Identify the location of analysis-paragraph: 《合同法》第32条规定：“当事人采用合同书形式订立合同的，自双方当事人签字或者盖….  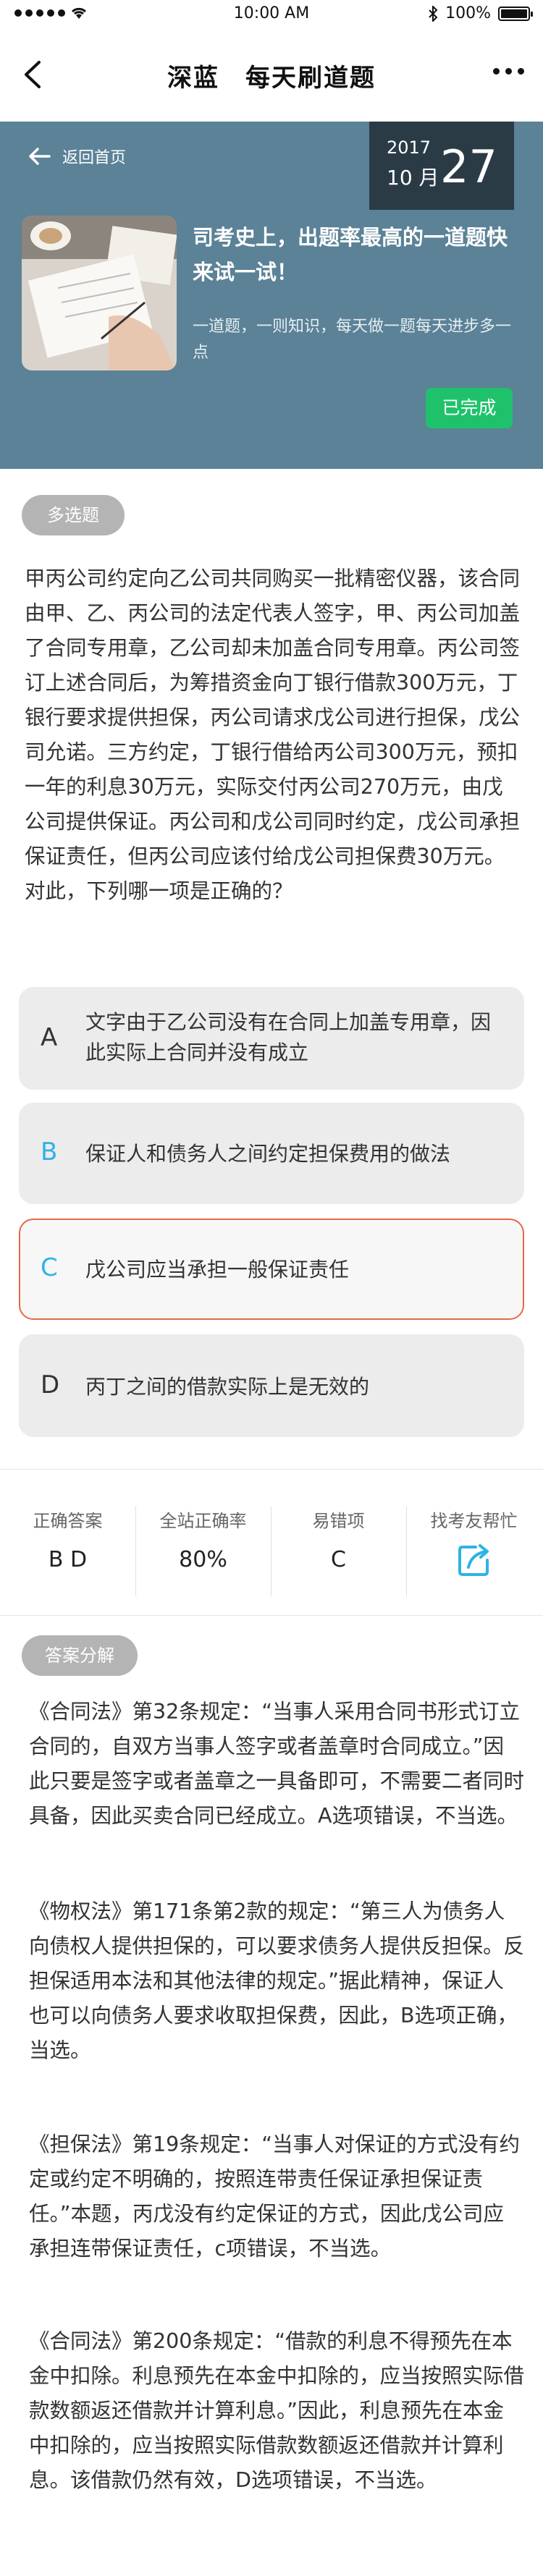
(277, 1764).